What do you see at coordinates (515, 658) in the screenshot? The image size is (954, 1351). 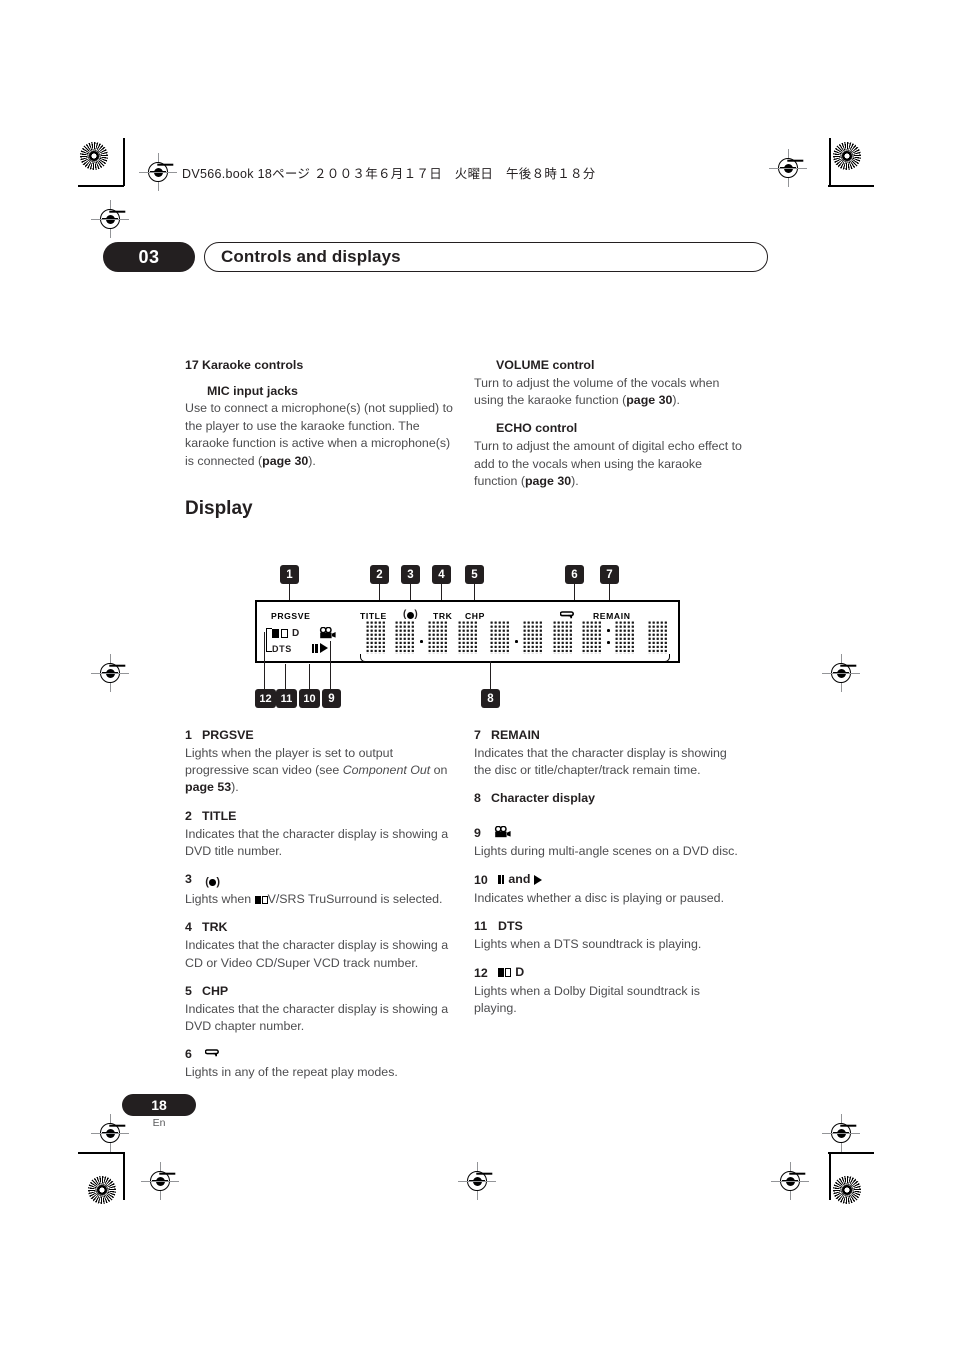 I see `character-display-bracket` at bounding box center [515, 658].